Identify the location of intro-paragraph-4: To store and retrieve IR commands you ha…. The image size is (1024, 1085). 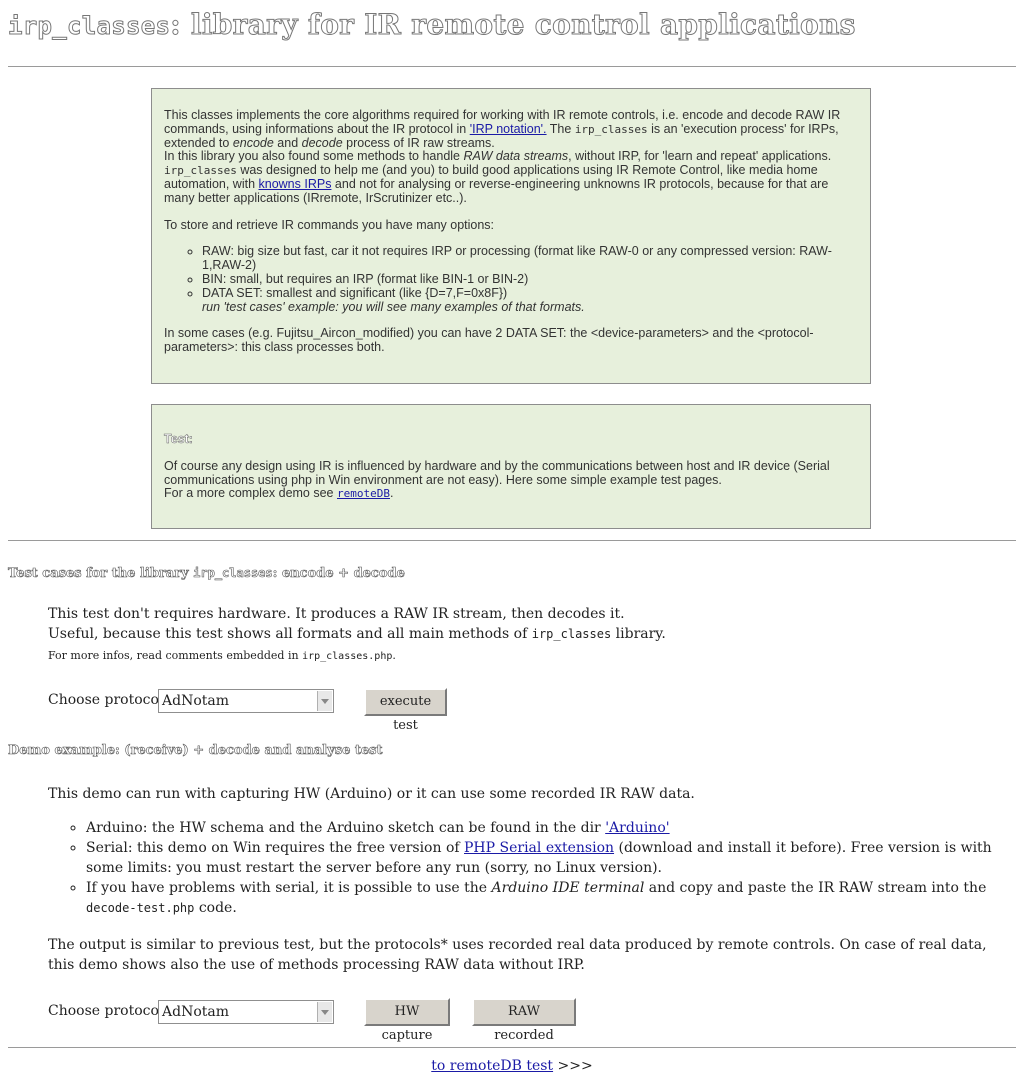
(329, 224).